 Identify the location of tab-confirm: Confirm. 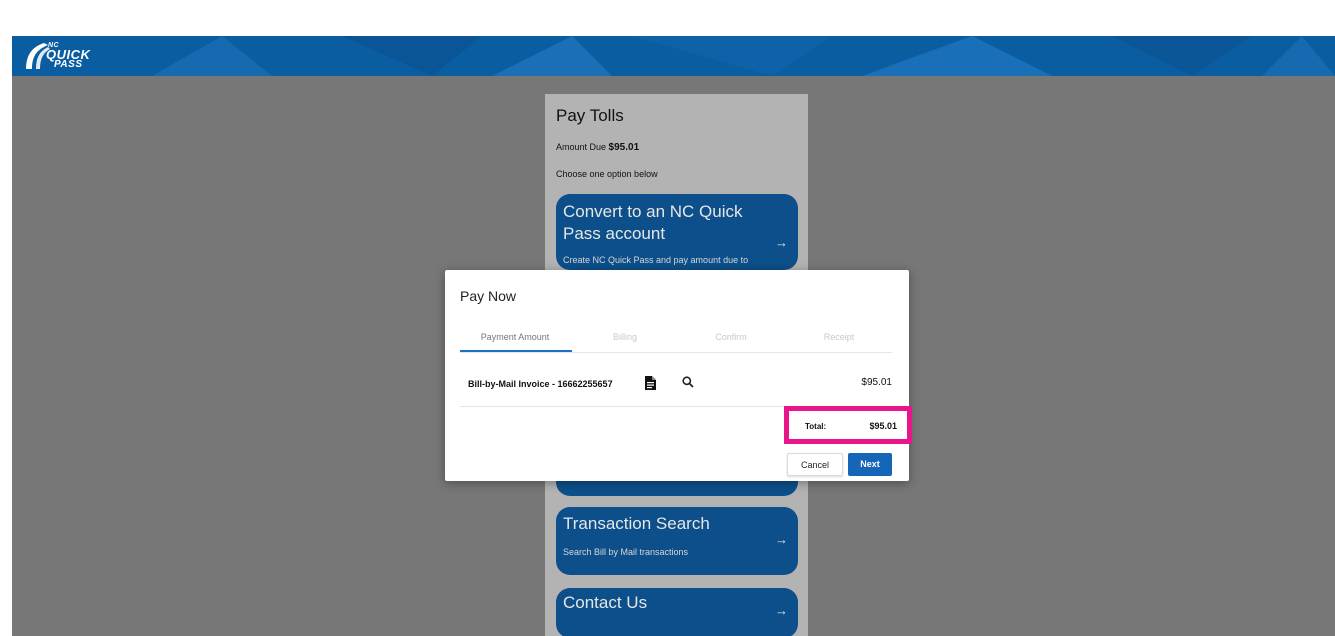
(731, 337).